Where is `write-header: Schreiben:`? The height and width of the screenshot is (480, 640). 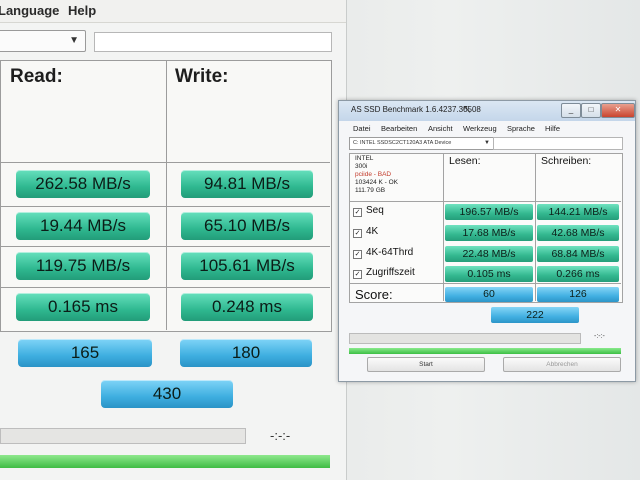 write-header: Schreiben: is located at coordinates (566, 161).